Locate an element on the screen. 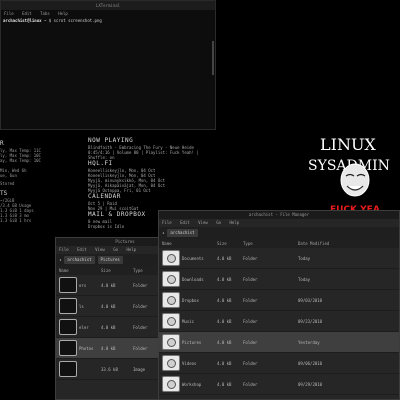 This screenshot has width=400, height=400. file-date: 09/29/2010 is located at coordinates (310, 384).